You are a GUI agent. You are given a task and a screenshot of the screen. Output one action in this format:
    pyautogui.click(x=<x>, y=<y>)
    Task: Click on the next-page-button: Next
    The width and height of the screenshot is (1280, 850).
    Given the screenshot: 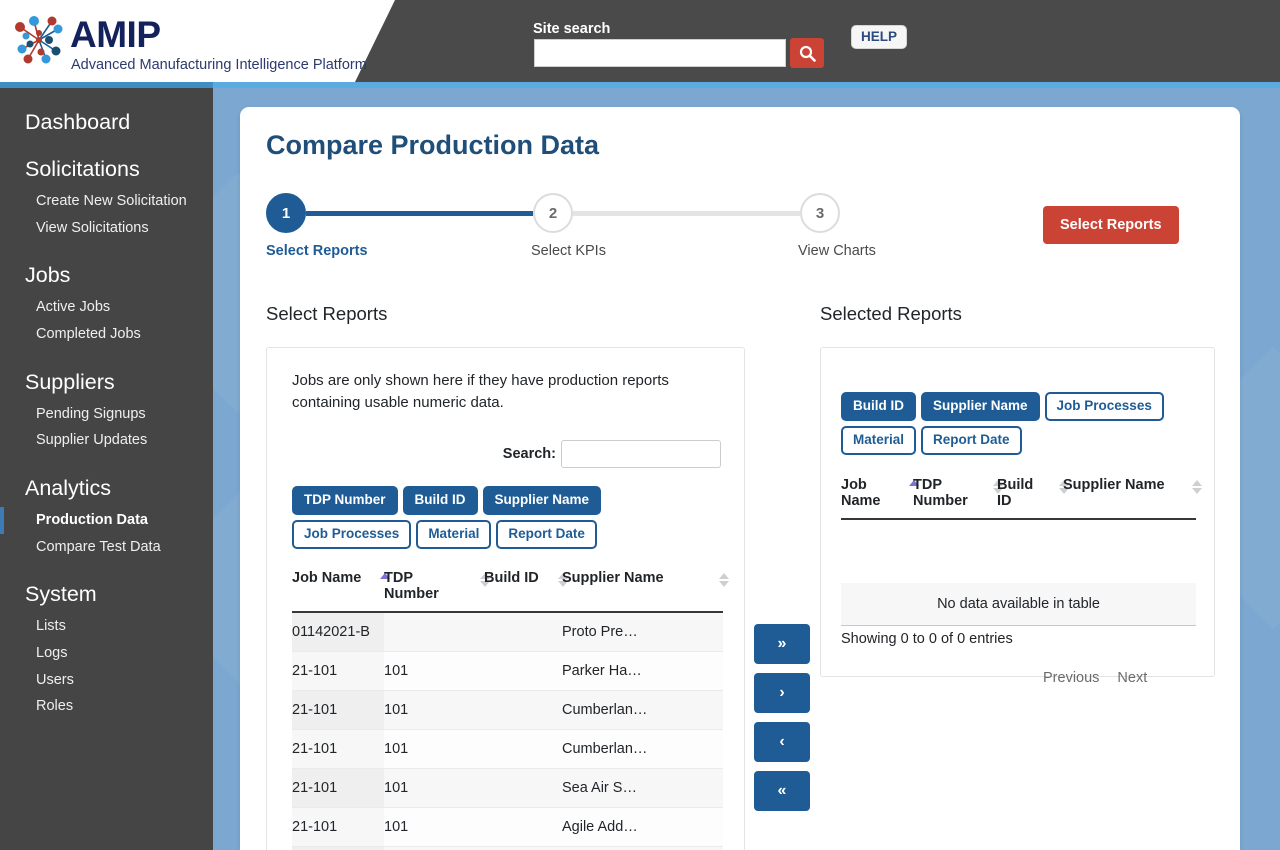 What is the action you would take?
    pyautogui.click(x=1132, y=678)
    